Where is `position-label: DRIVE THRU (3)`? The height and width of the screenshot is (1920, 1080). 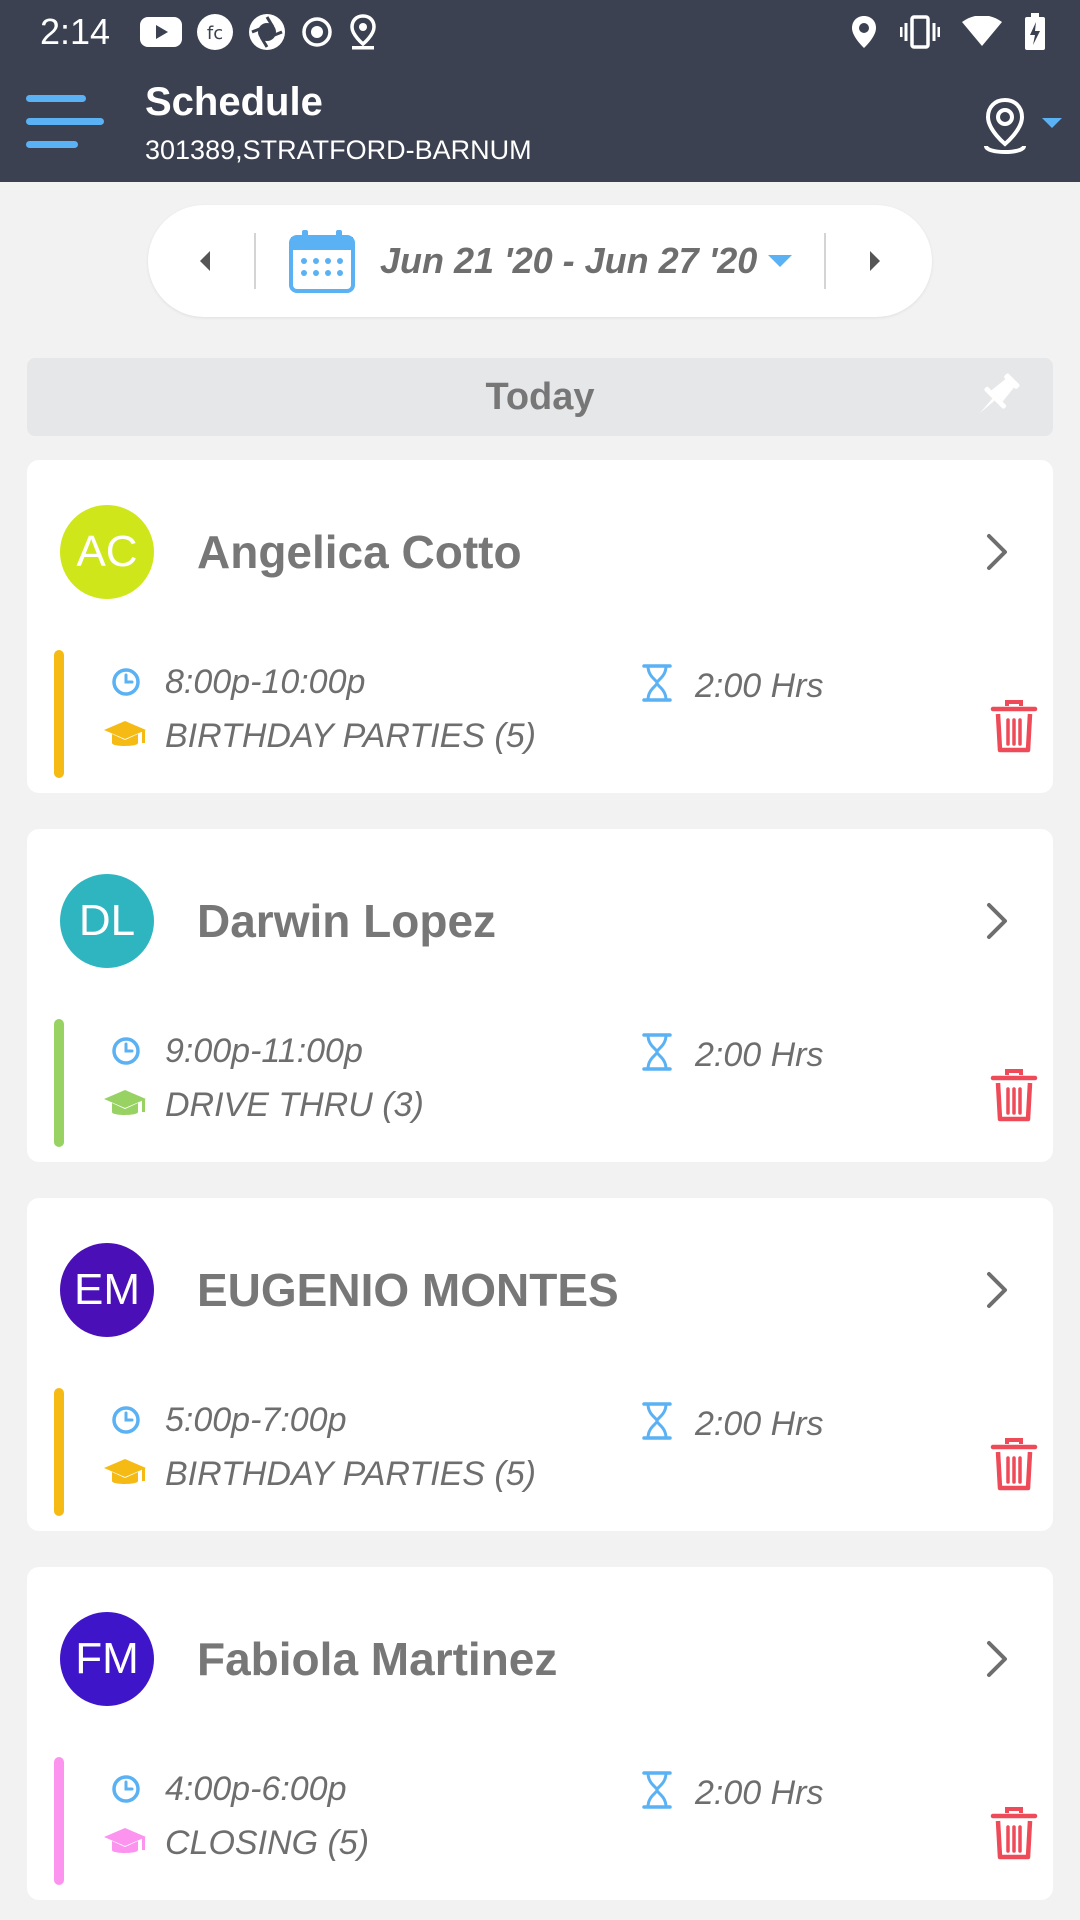 position-label: DRIVE THRU (3) is located at coordinates (294, 1105).